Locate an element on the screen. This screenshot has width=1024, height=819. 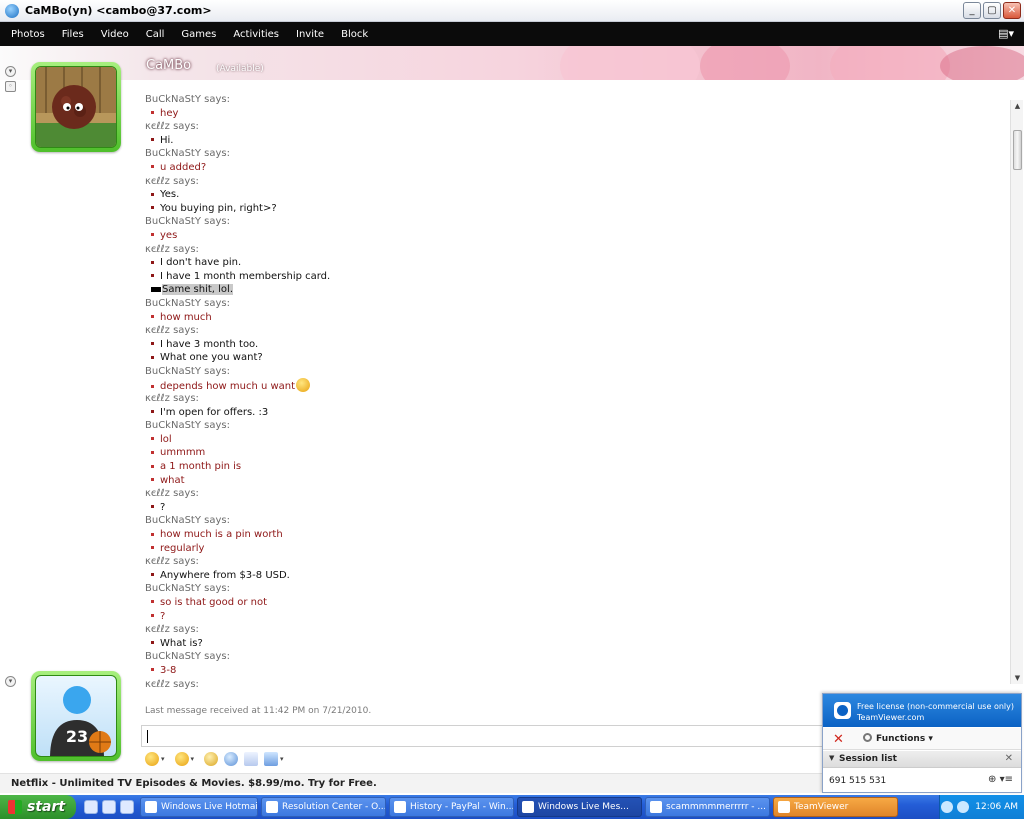
message-input is located at coordinates (482, 736).